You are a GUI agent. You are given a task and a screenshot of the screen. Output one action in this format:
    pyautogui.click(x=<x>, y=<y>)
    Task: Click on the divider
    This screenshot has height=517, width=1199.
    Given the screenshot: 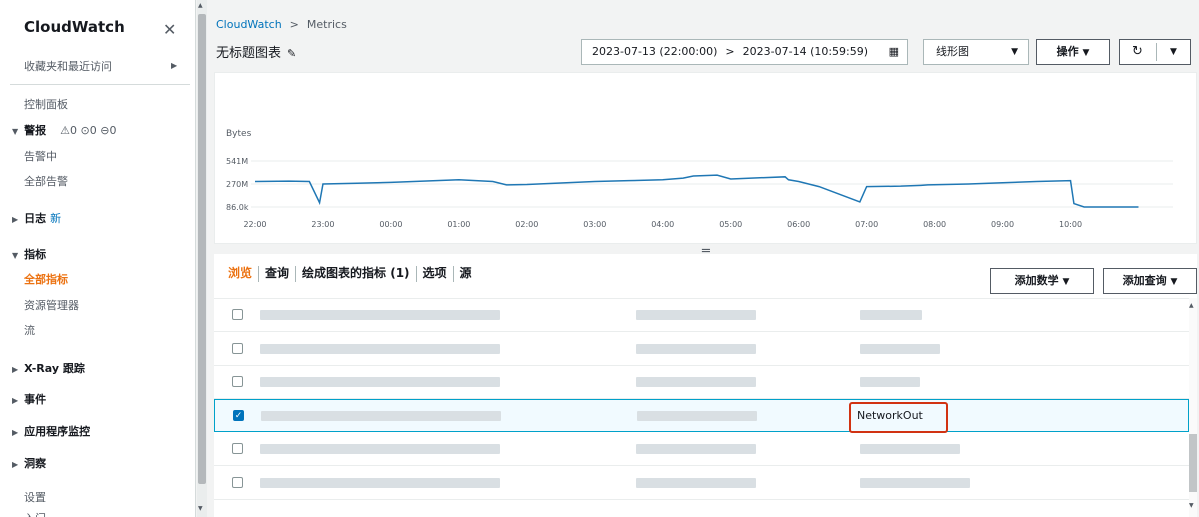 What is the action you would take?
    pyautogui.click(x=1156, y=52)
    